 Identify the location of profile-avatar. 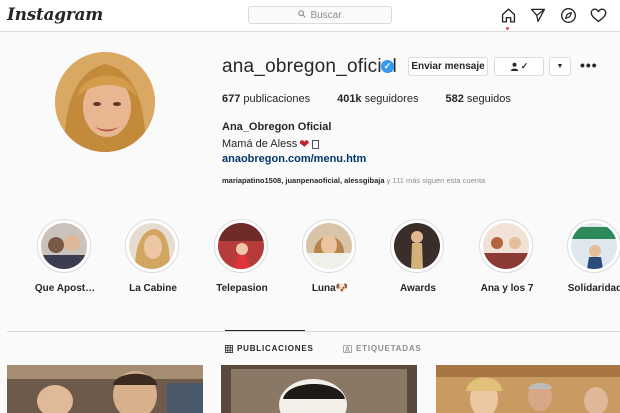
(105, 102).